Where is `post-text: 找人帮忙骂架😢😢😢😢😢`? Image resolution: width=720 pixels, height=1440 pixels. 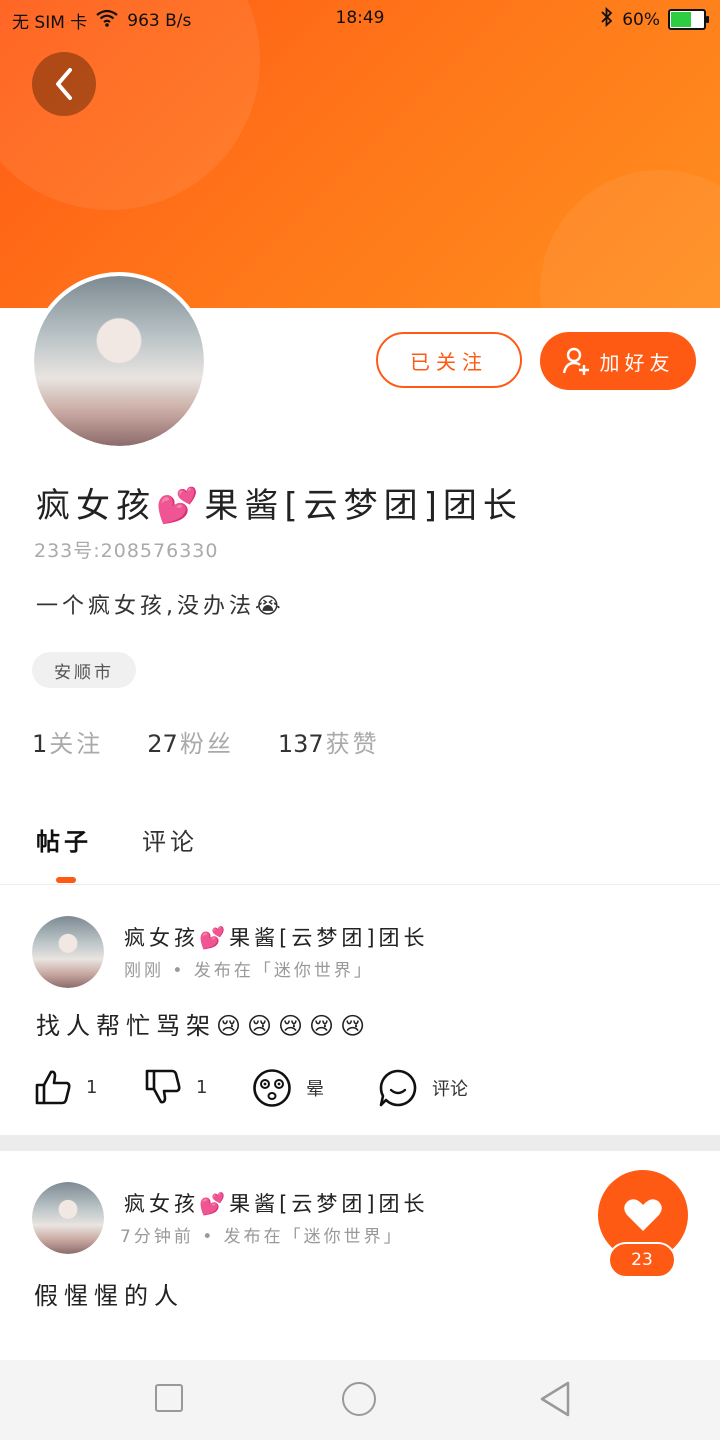
post-text: 找人帮忙骂架😢😢😢😢😢 is located at coordinates (203, 1023).